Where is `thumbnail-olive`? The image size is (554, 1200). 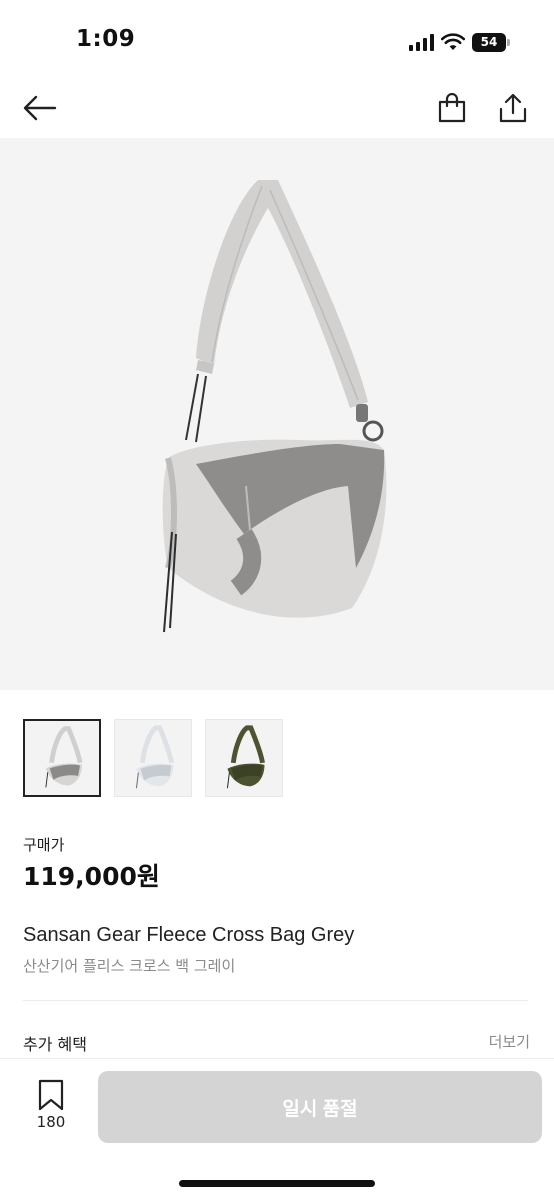 thumbnail-olive is located at coordinates (244, 758).